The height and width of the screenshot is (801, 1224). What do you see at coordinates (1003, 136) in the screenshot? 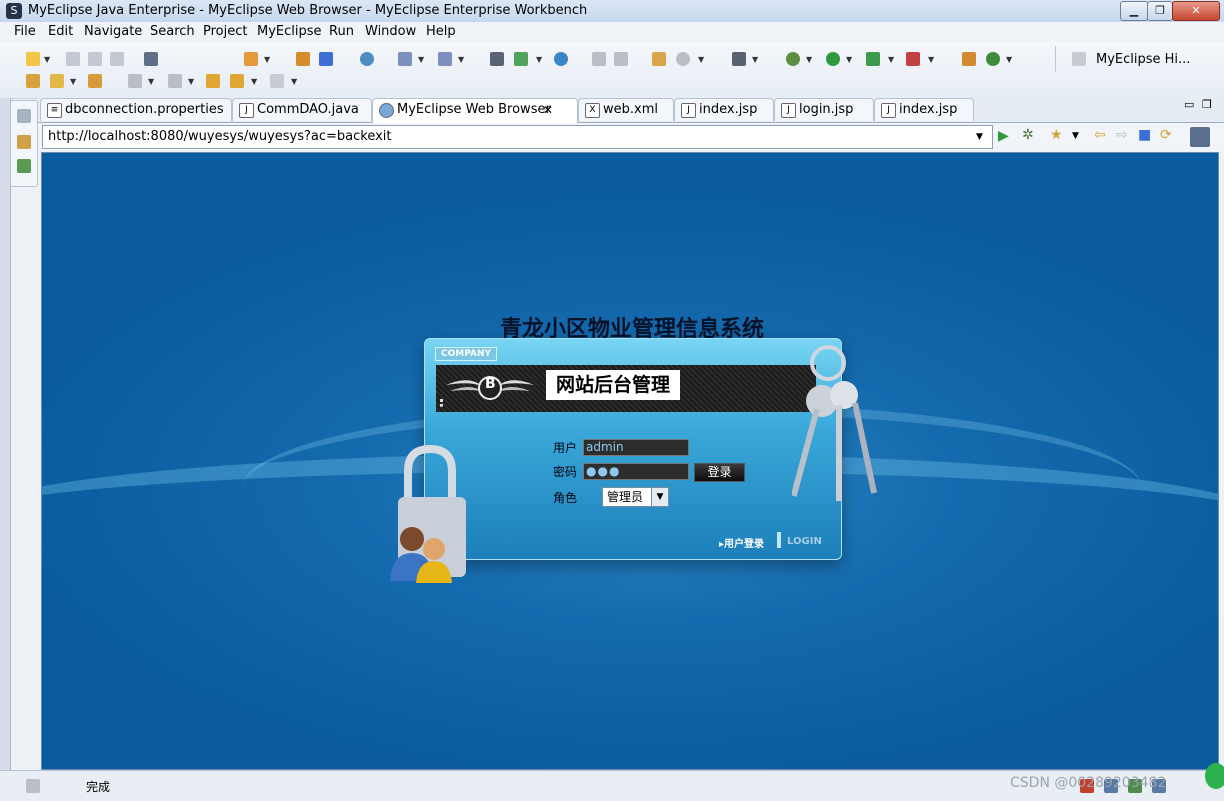
I see `go-icon: ▶` at bounding box center [1003, 136].